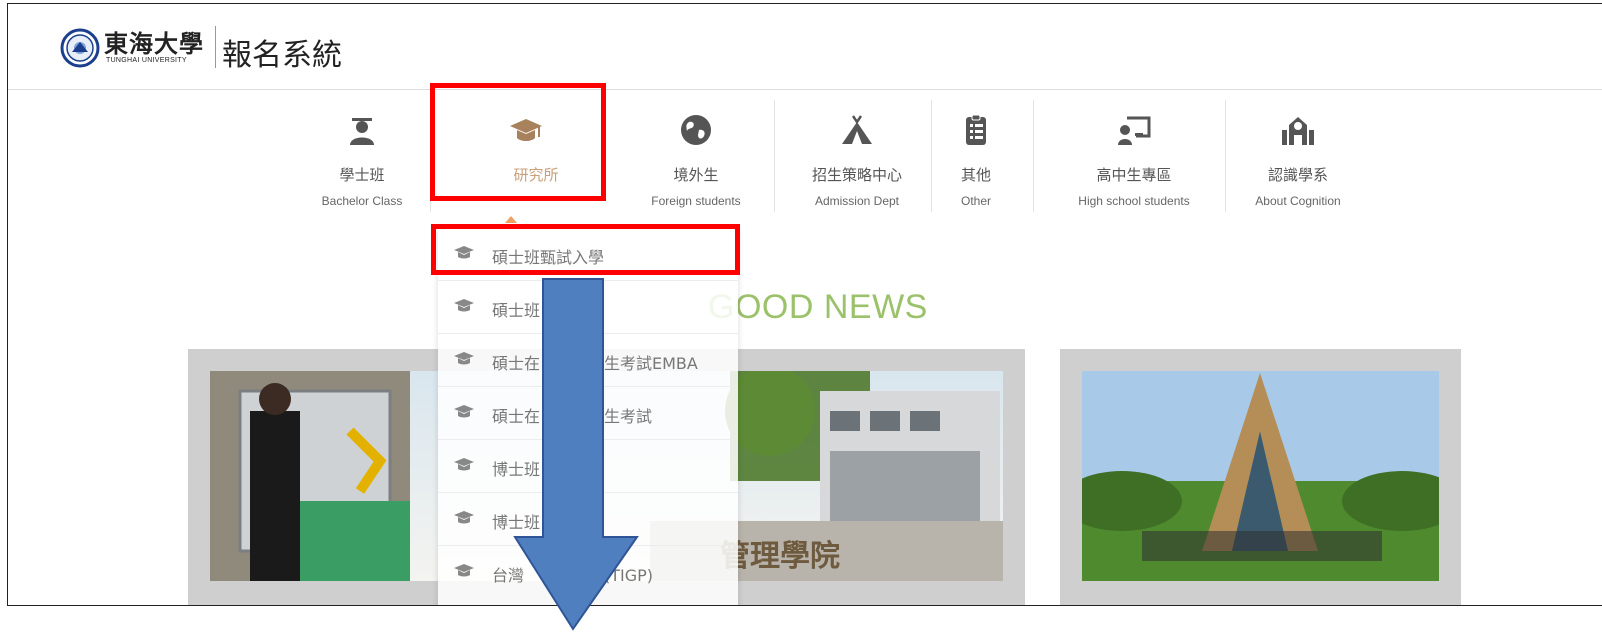 Image resolution: width=1602 pixels, height=633 pixels. Describe the element at coordinates (1297, 175) in the screenshot. I see `nav-label-zh: 認識學系` at that location.